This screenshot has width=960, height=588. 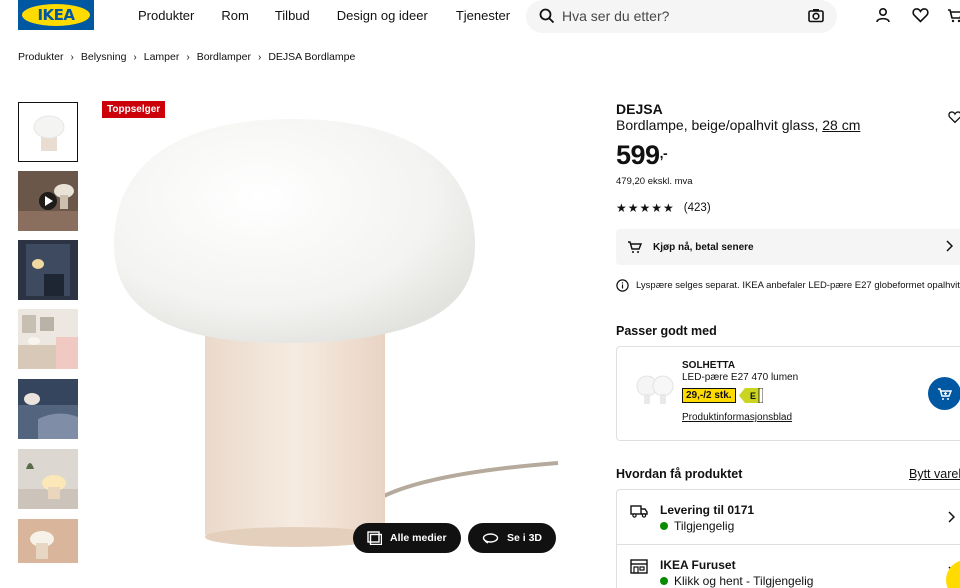 What do you see at coordinates (654, 181) in the screenshot?
I see `price-ex-vat: 479,20 ekskl. mva` at bounding box center [654, 181].